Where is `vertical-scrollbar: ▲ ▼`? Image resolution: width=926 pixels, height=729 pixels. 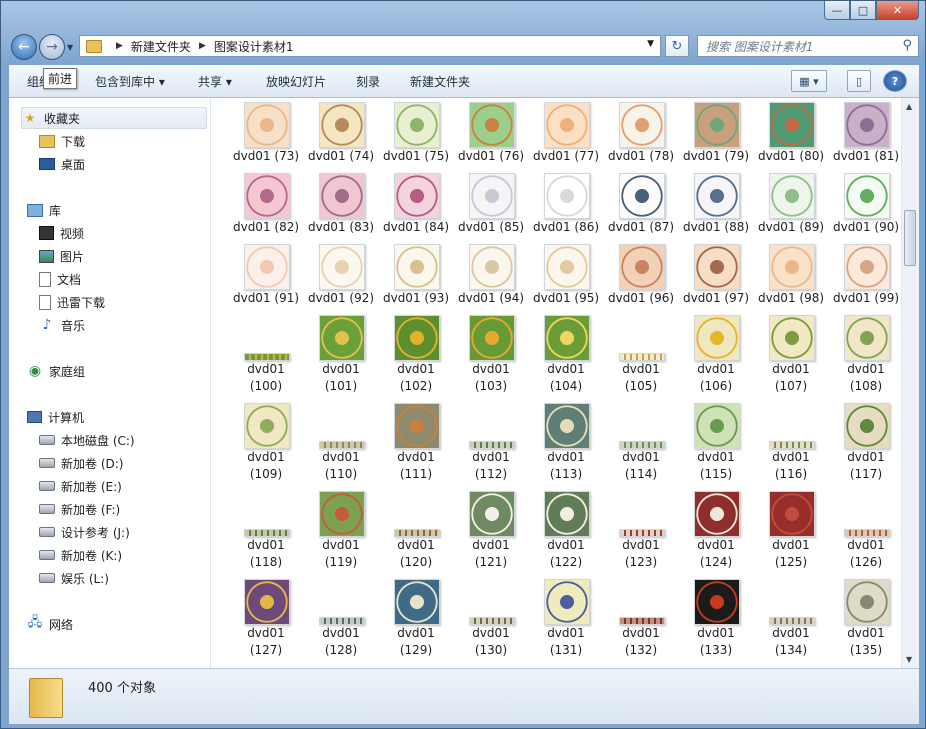
vertical-scrollbar: ▲ ▼ is located at coordinates (910, 383).